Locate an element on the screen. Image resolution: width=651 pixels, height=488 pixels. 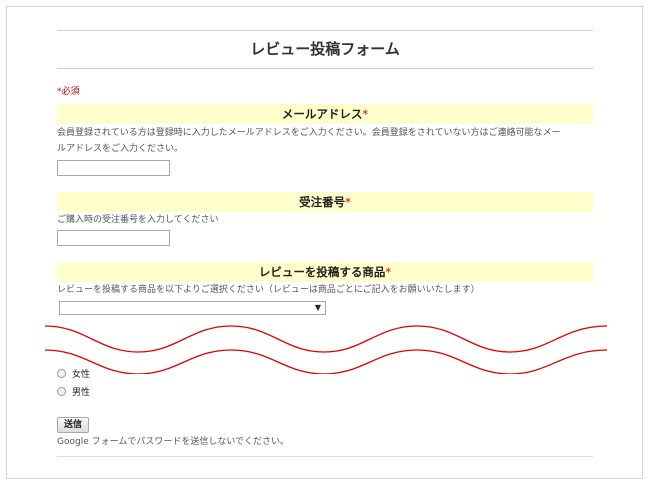
order-required-mark: * is located at coordinates (348, 202).